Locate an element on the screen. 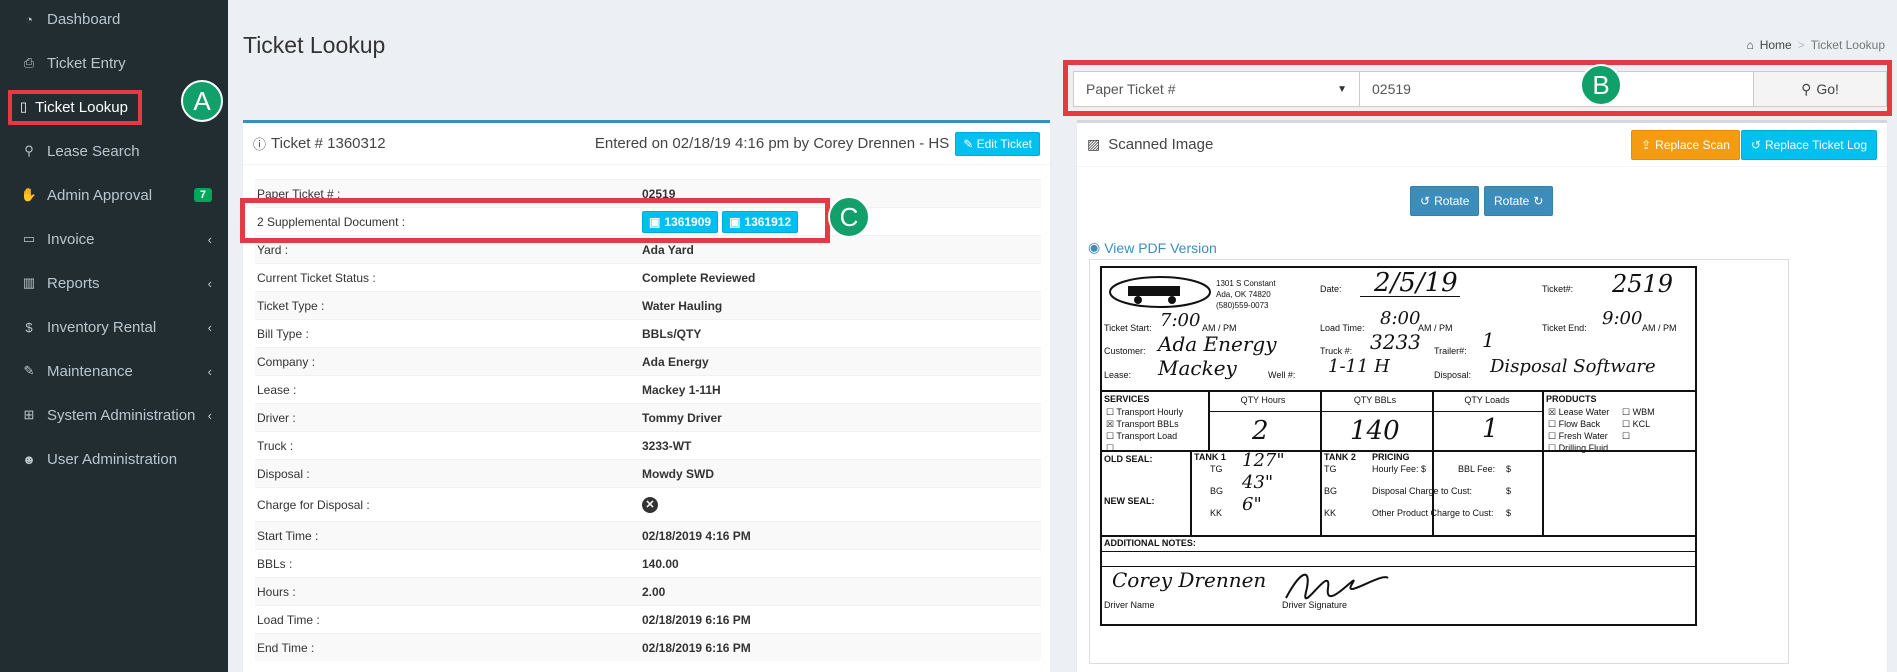 The width and height of the screenshot is (1897, 672). search-input: 02519 is located at coordinates (1556, 89).